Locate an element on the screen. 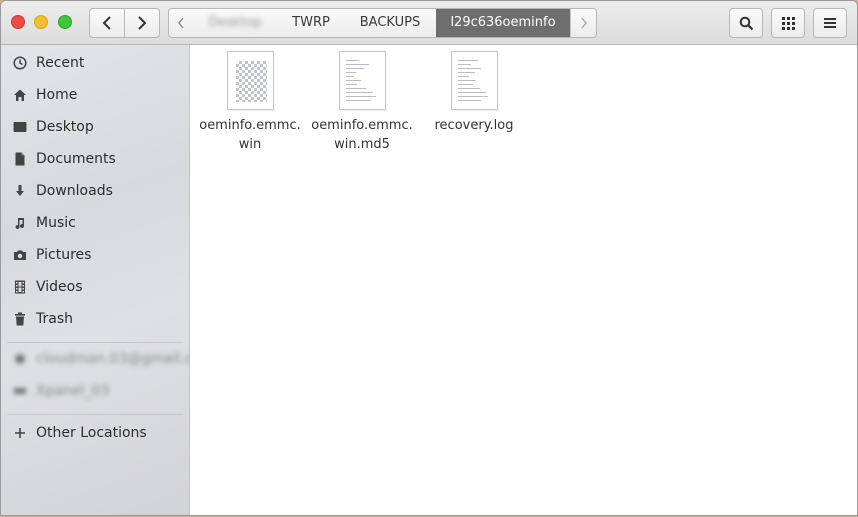 The width and height of the screenshot is (858, 517). path-scroll-right-button is located at coordinates (583, 23).